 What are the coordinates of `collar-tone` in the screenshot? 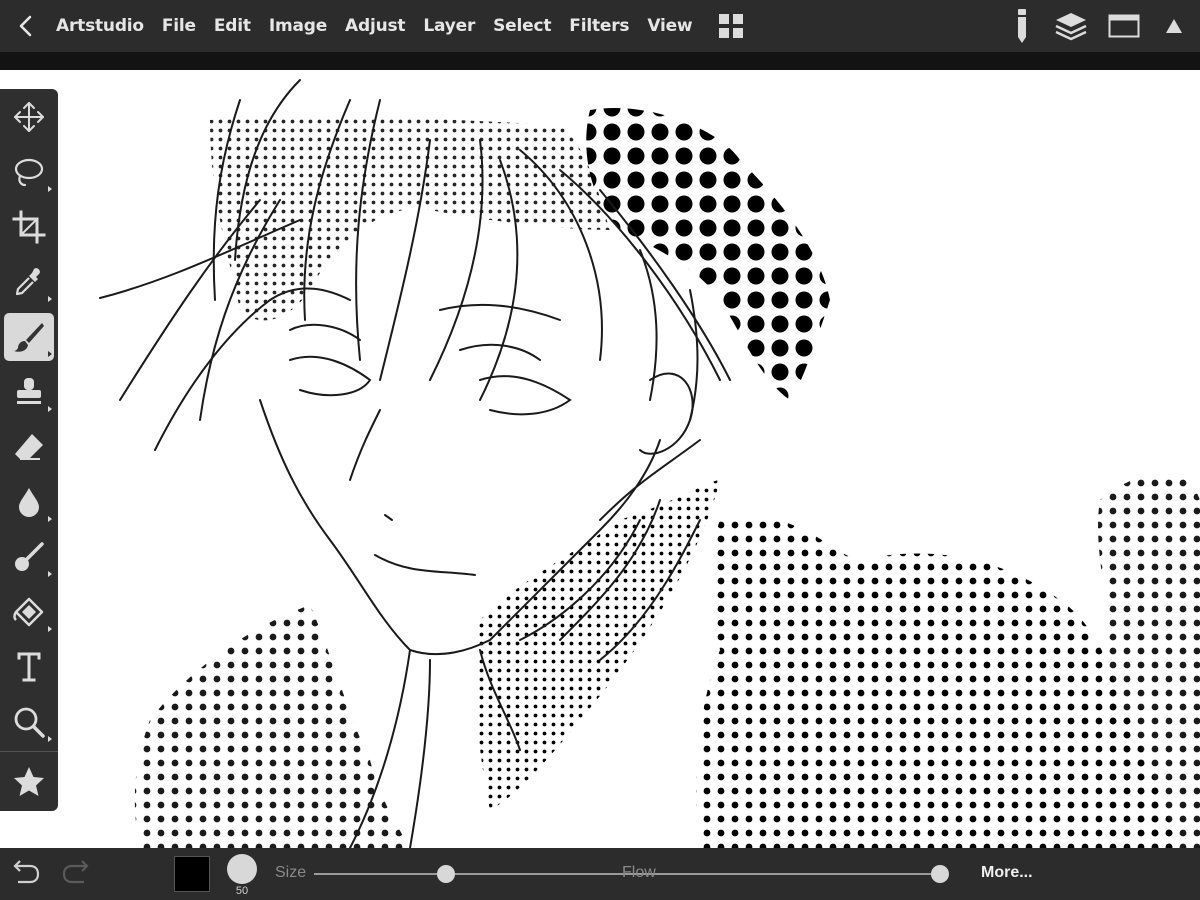 It's located at (597, 645).